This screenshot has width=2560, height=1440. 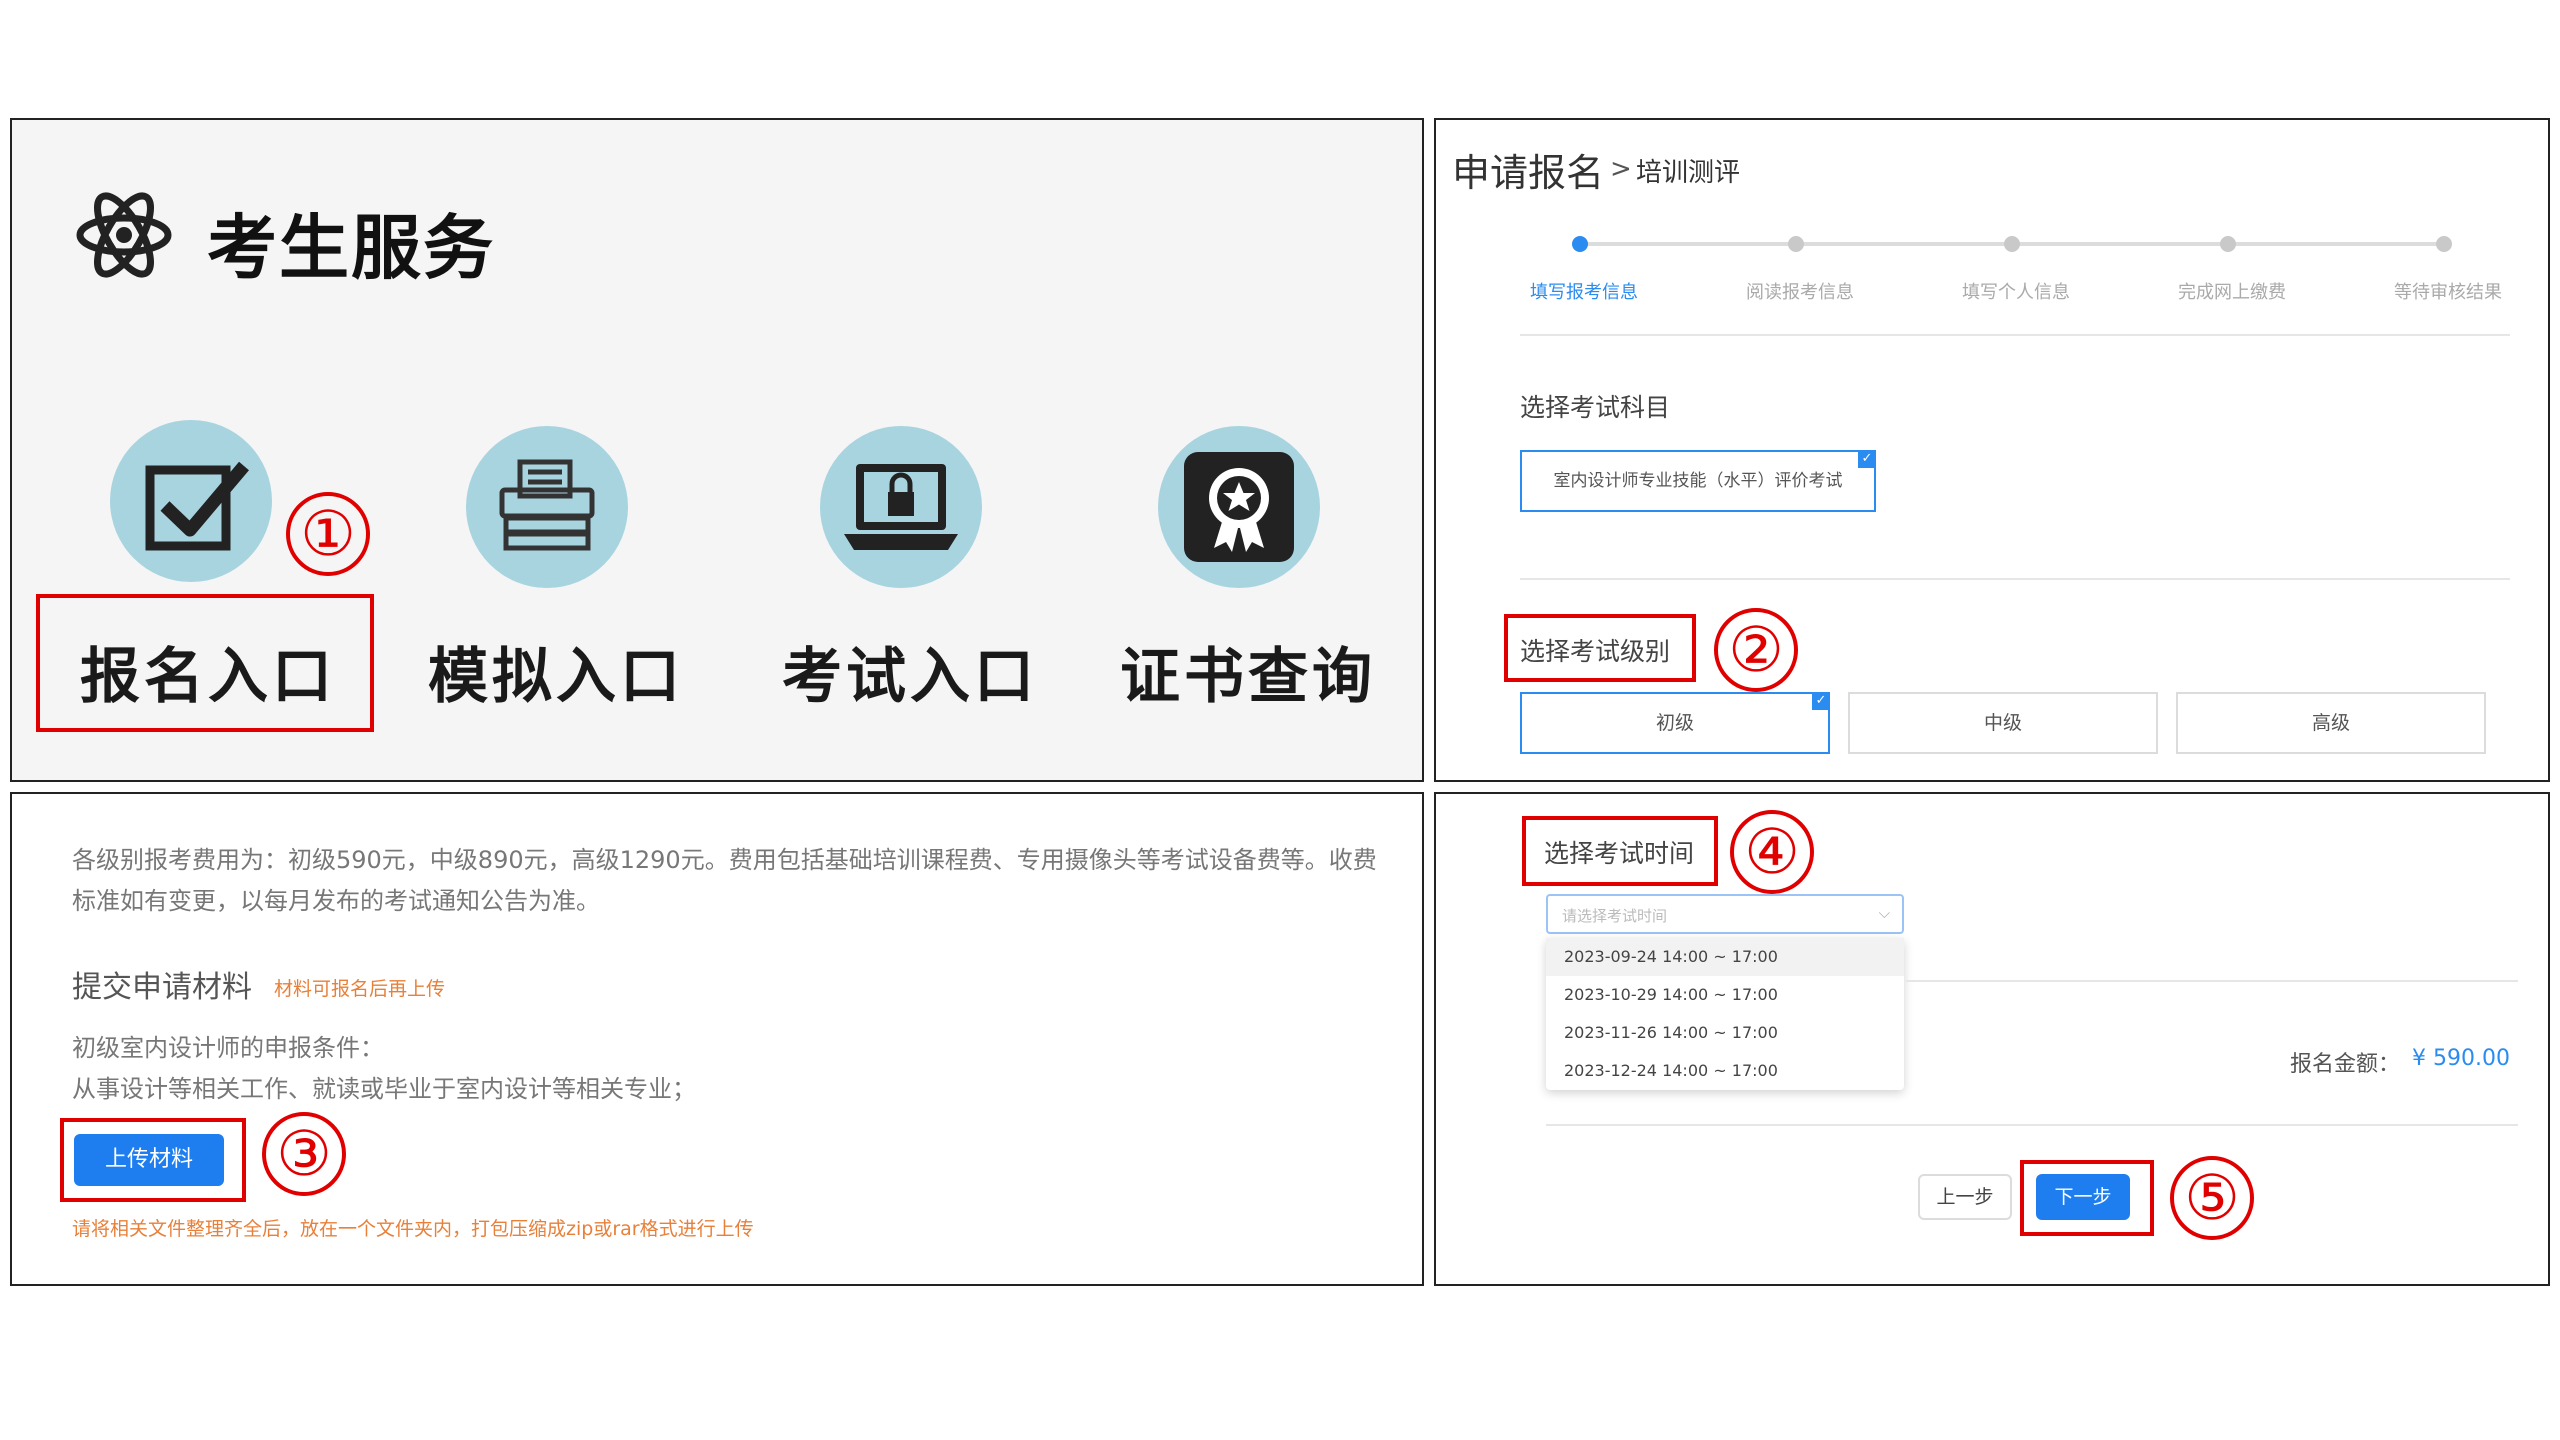 I want to click on exam-entry-label: 考试入口, so click(x=910, y=671).